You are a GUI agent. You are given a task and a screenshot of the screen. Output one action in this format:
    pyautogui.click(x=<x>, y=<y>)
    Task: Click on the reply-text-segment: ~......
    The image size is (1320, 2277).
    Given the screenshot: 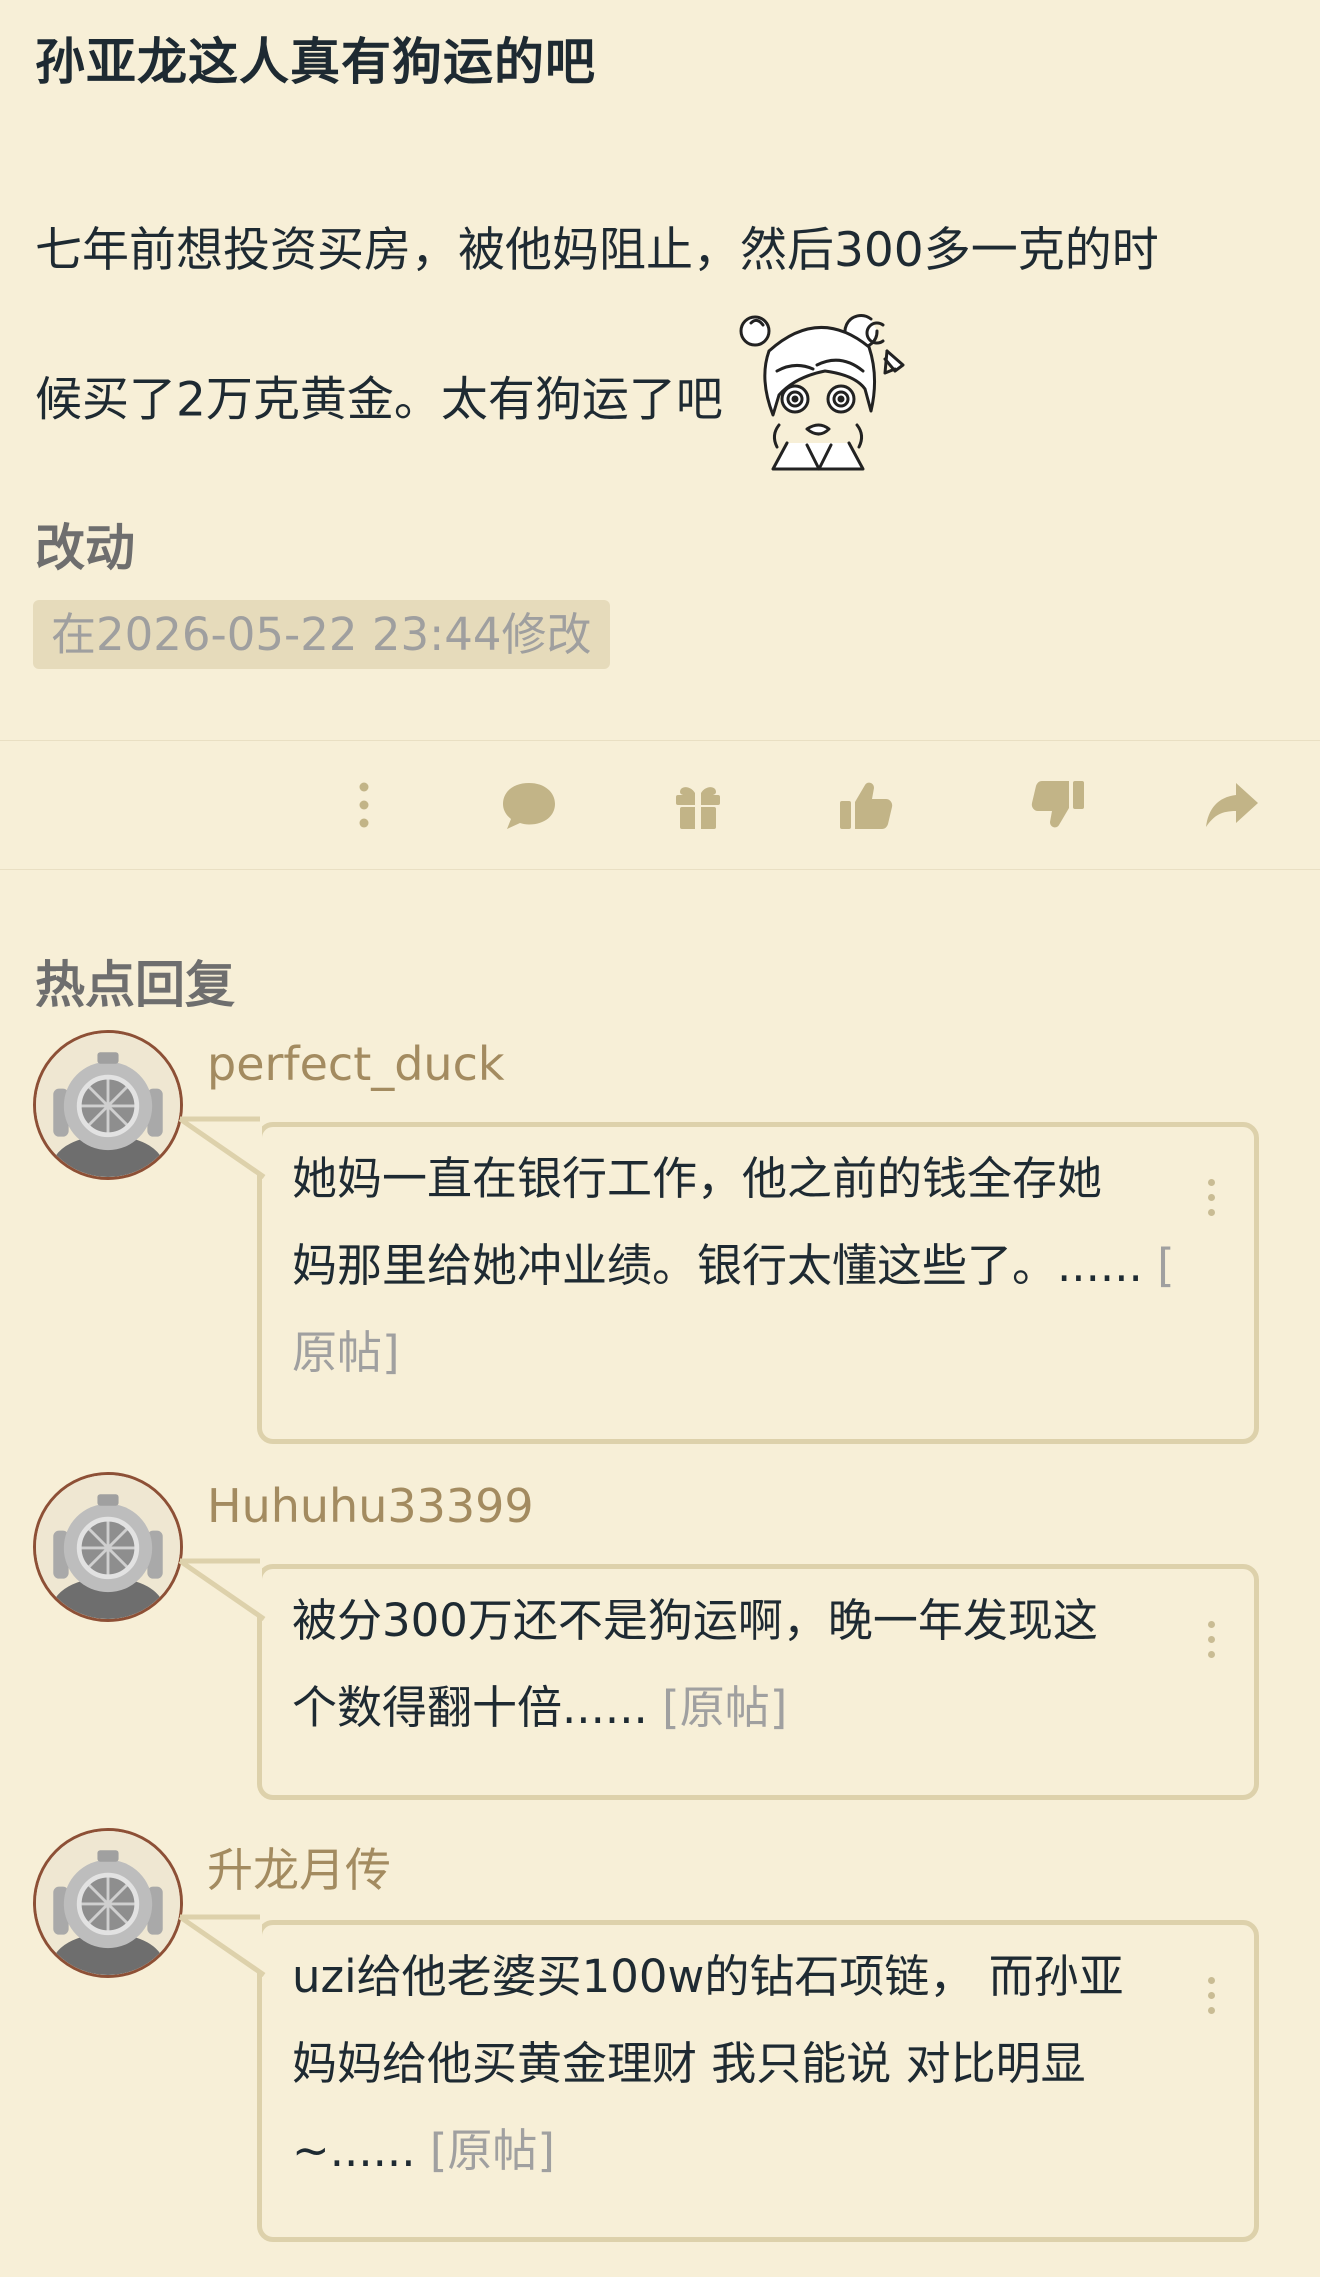 What is the action you would take?
    pyautogui.click(x=354, y=2150)
    